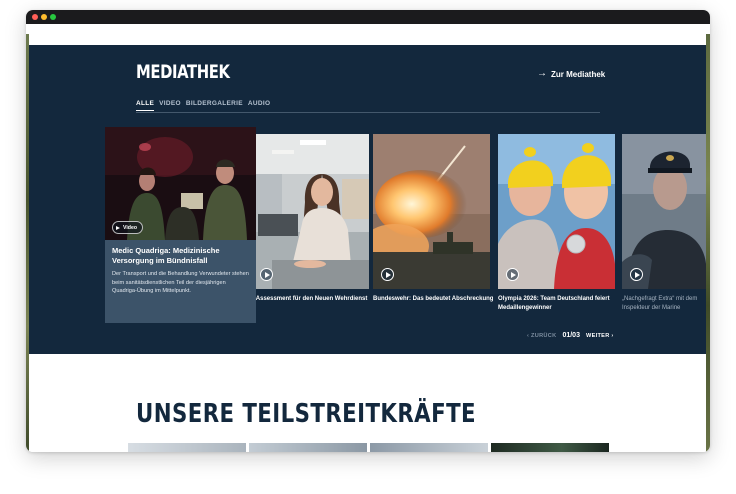 This screenshot has height=494, width=736. Describe the element at coordinates (433, 299) in the screenshot. I see `abschreckung-caption: Bundeswehr: Das bedeutet Abschreckung` at that location.